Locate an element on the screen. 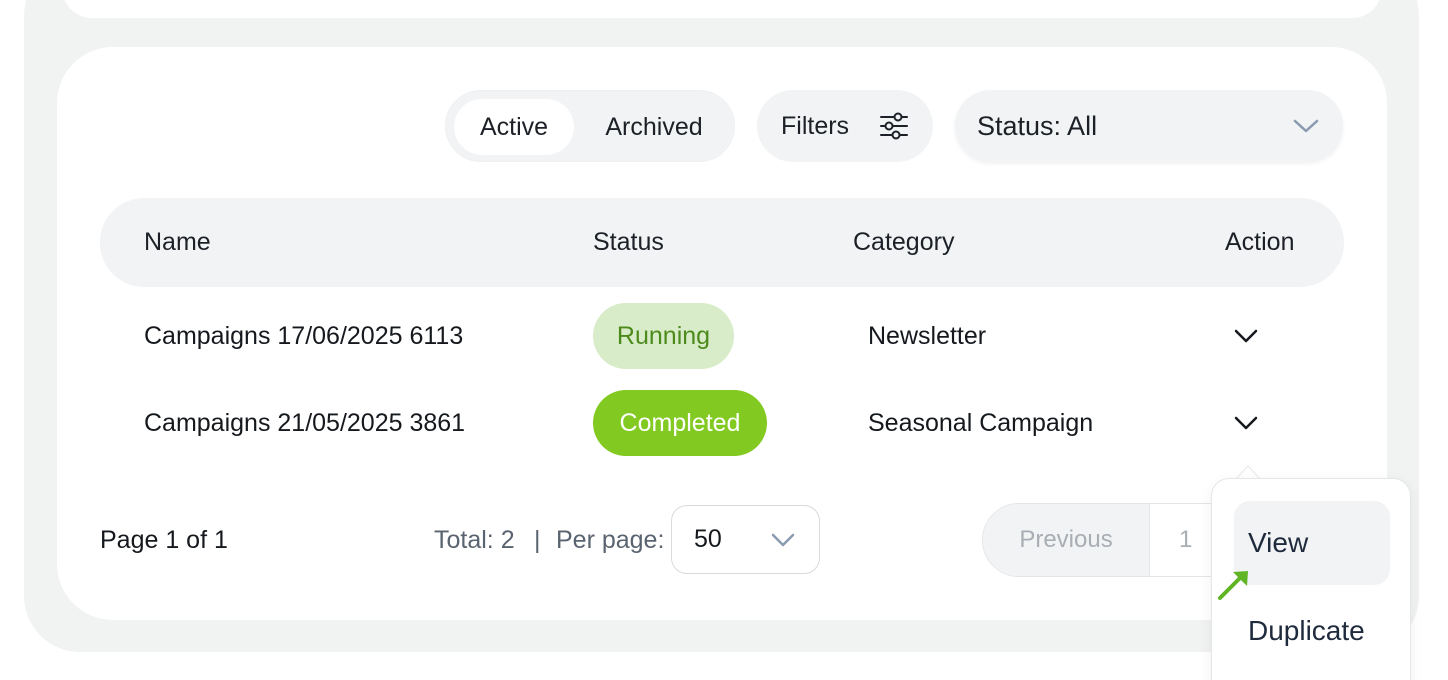  status-filter-select: Status: All is located at coordinates (1149, 126).